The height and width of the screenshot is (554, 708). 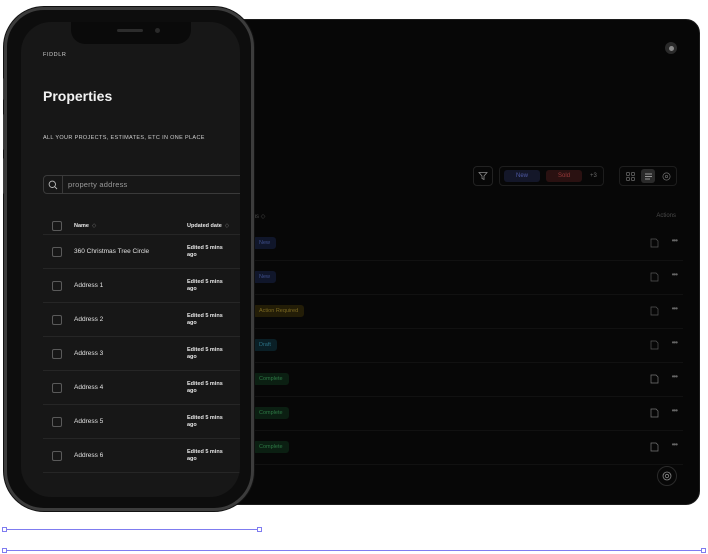 I want to click on list-view-button, so click(x=648, y=176).